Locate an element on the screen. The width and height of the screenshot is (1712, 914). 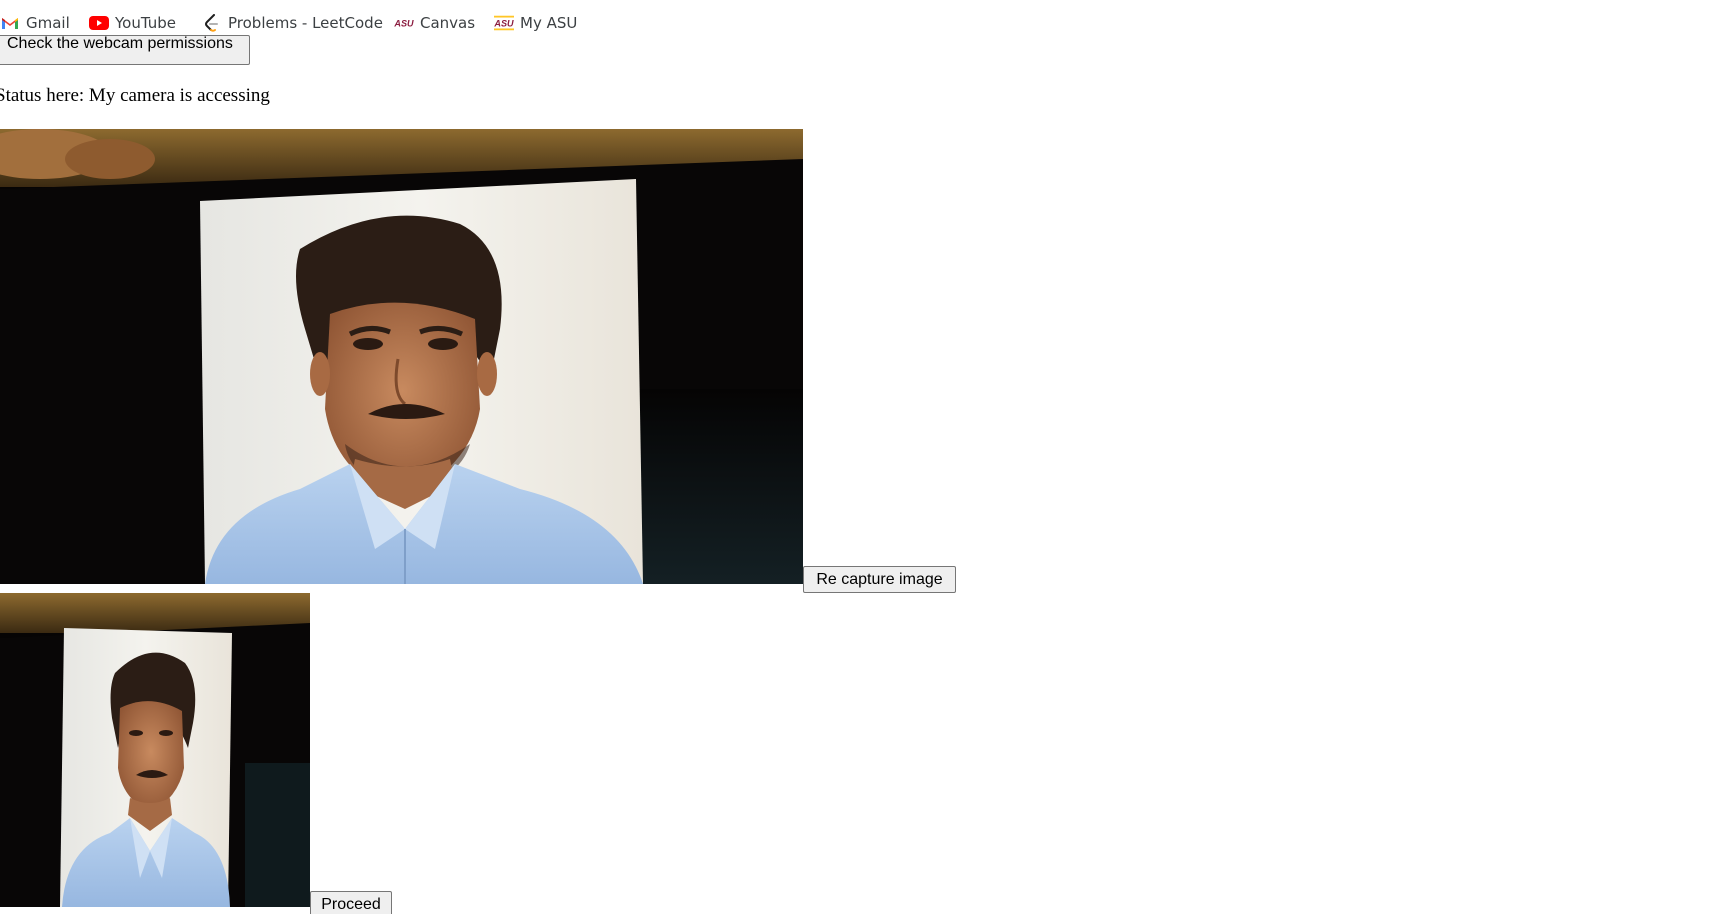
bookmark-leetcode-label: Problems - LeetCode is located at coordinates (305, 23).